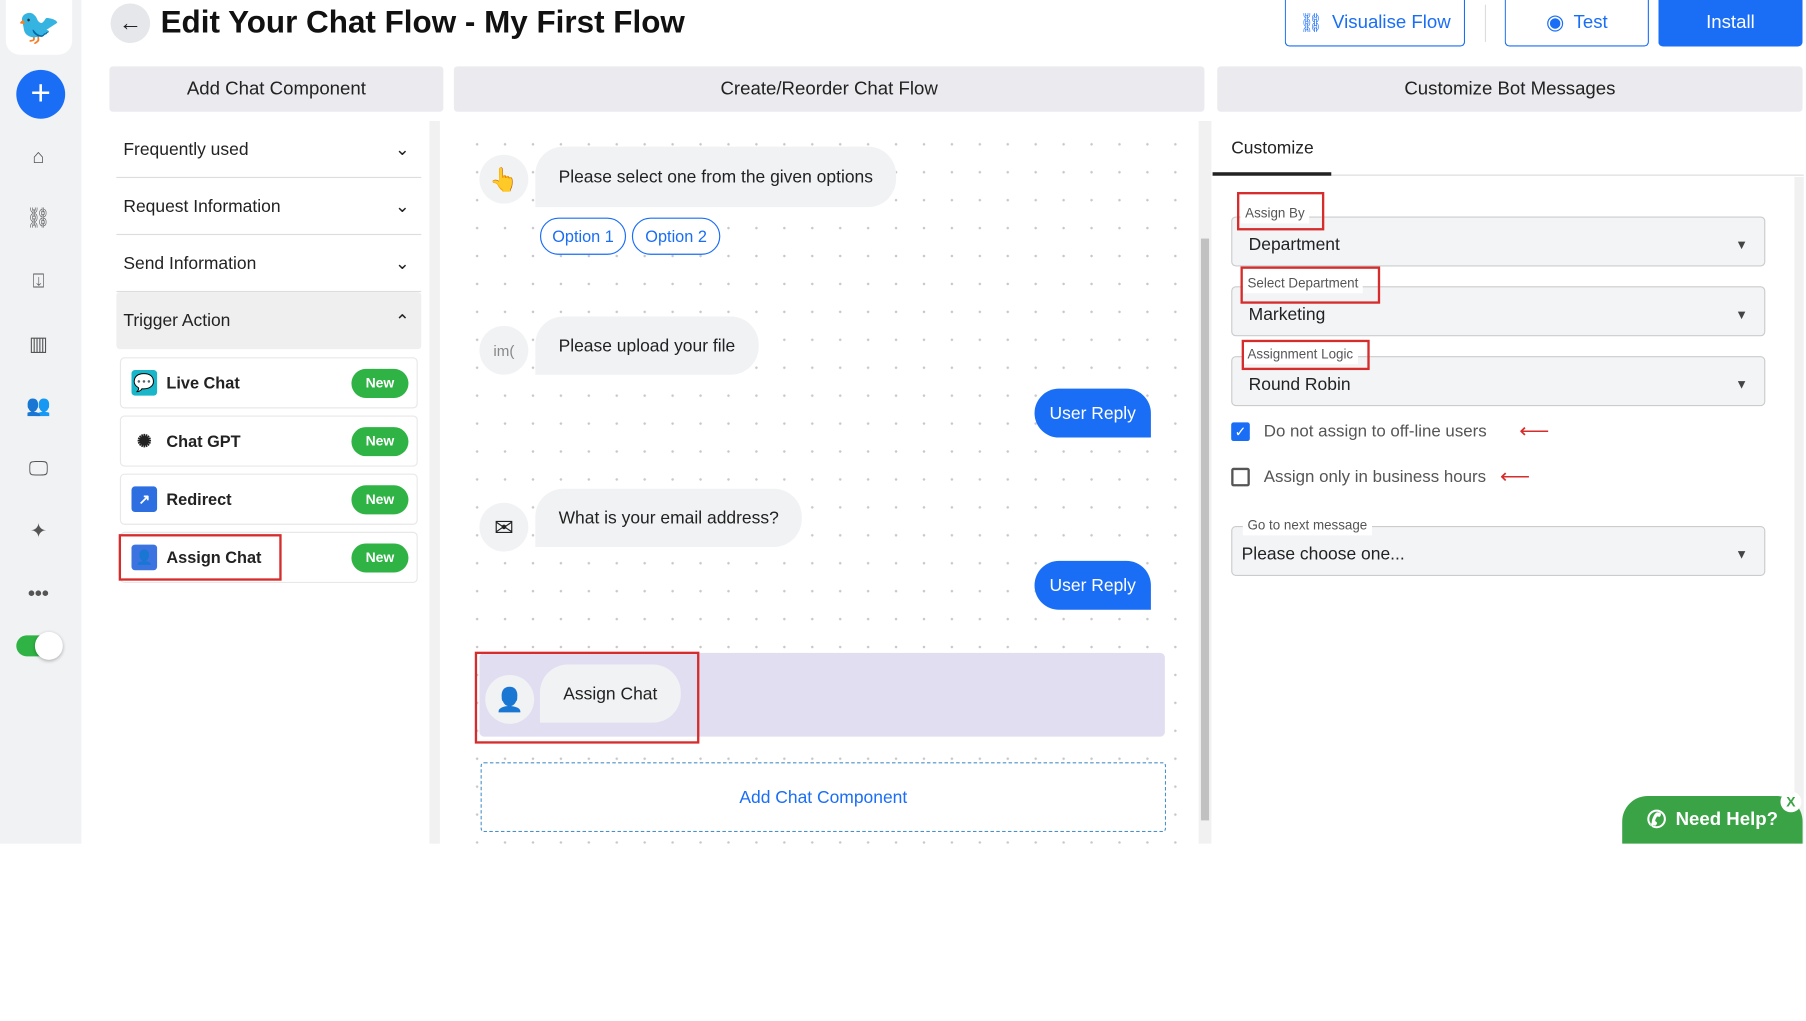 This screenshot has height=1021, width=1806. I want to click on close-help-button: X, so click(1791, 802).